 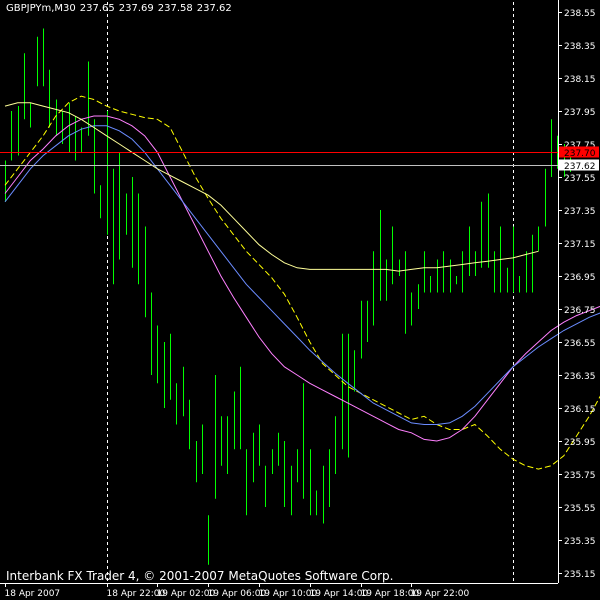 What do you see at coordinates (580, 542) in the screenshot?
I see `y-tick-label: 235.35` at bounding box center [580, 542].